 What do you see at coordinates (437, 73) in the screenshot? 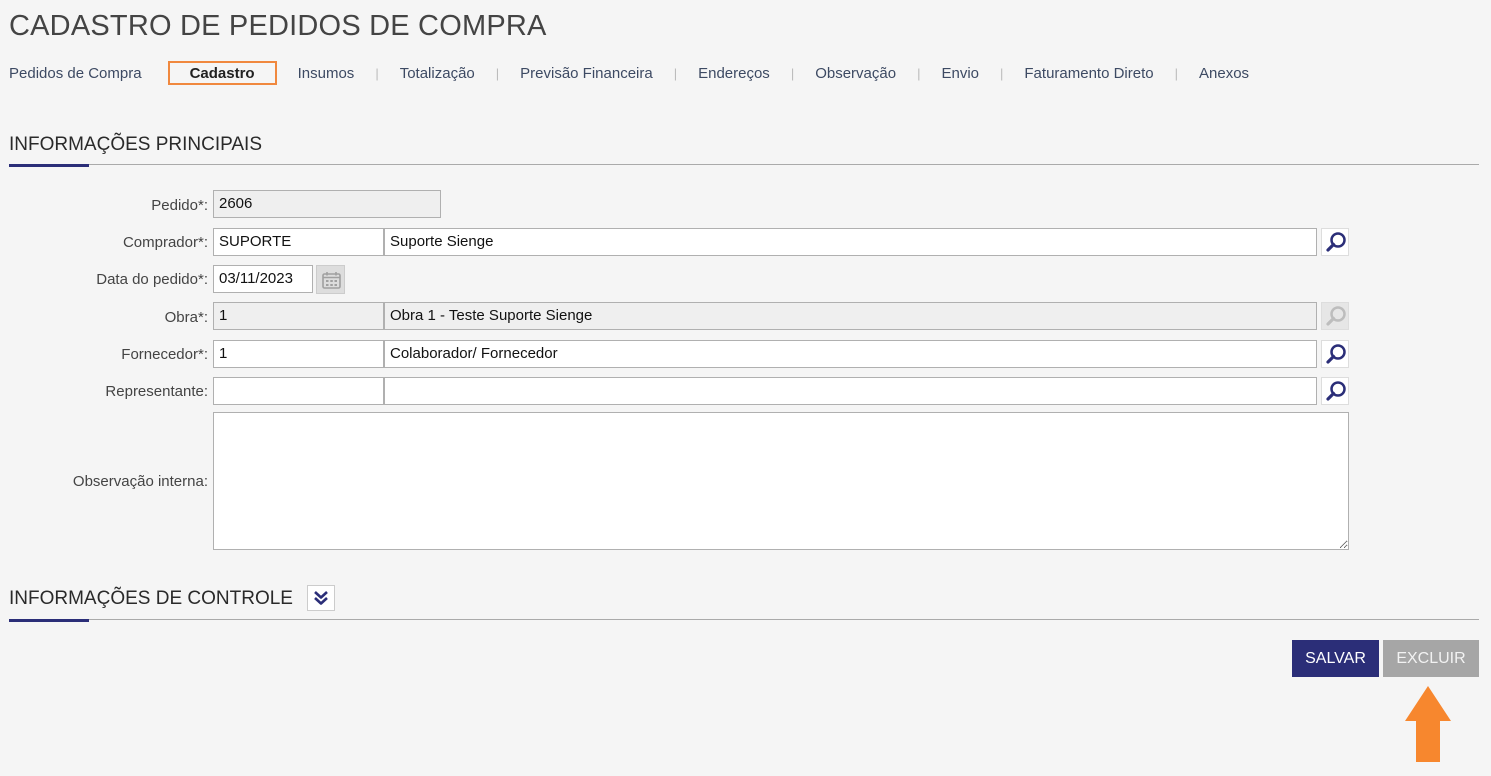
I see `tab-totalizacao: Totalização` at bounding box center [437, 73].